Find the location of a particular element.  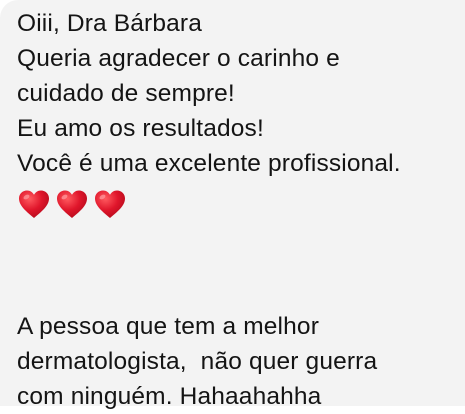

message-line: com ninguém. Hahaahahha is located at coordinates (169, 396).